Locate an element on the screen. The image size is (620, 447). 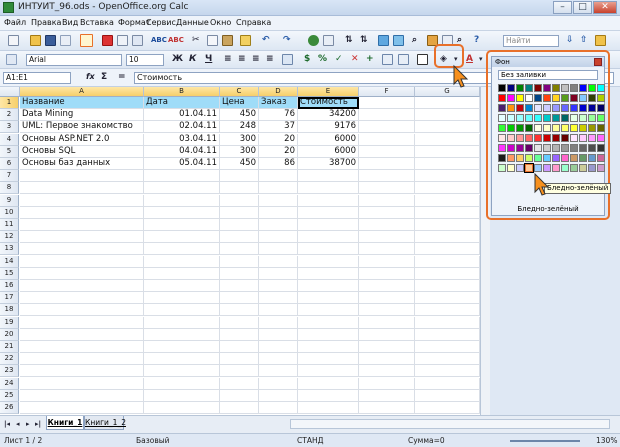
cell-e19 is located at coordinates (328, 322).